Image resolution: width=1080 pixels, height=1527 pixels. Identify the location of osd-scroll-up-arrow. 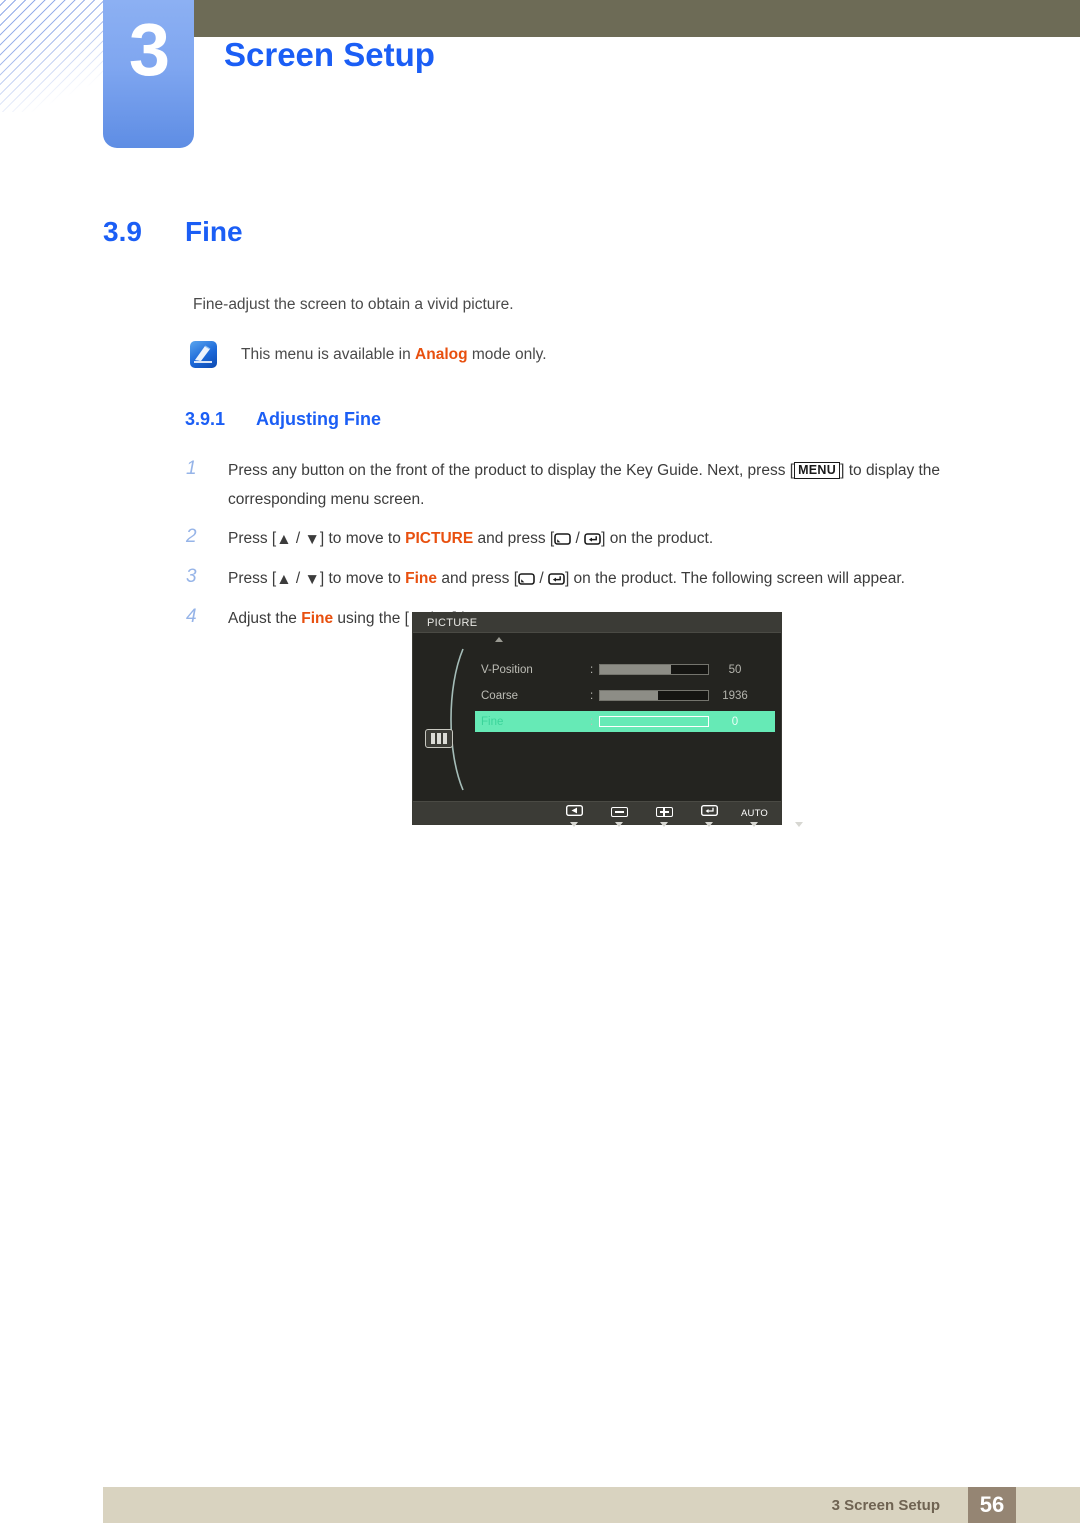
(499, 639).